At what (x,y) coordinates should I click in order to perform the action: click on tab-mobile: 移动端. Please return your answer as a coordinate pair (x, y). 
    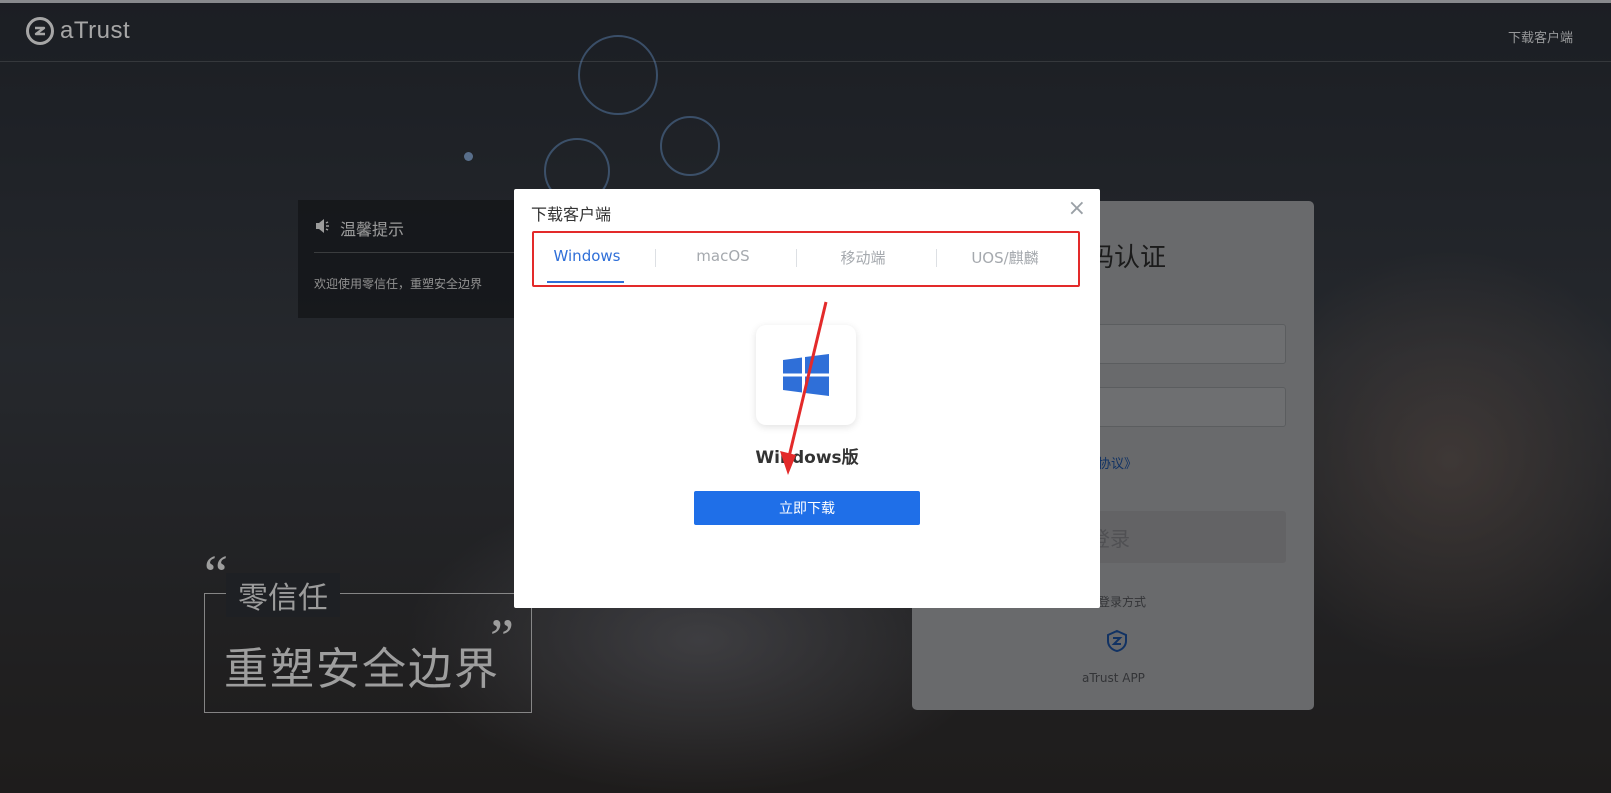
    Looking at the image, I should click on (863, 257).